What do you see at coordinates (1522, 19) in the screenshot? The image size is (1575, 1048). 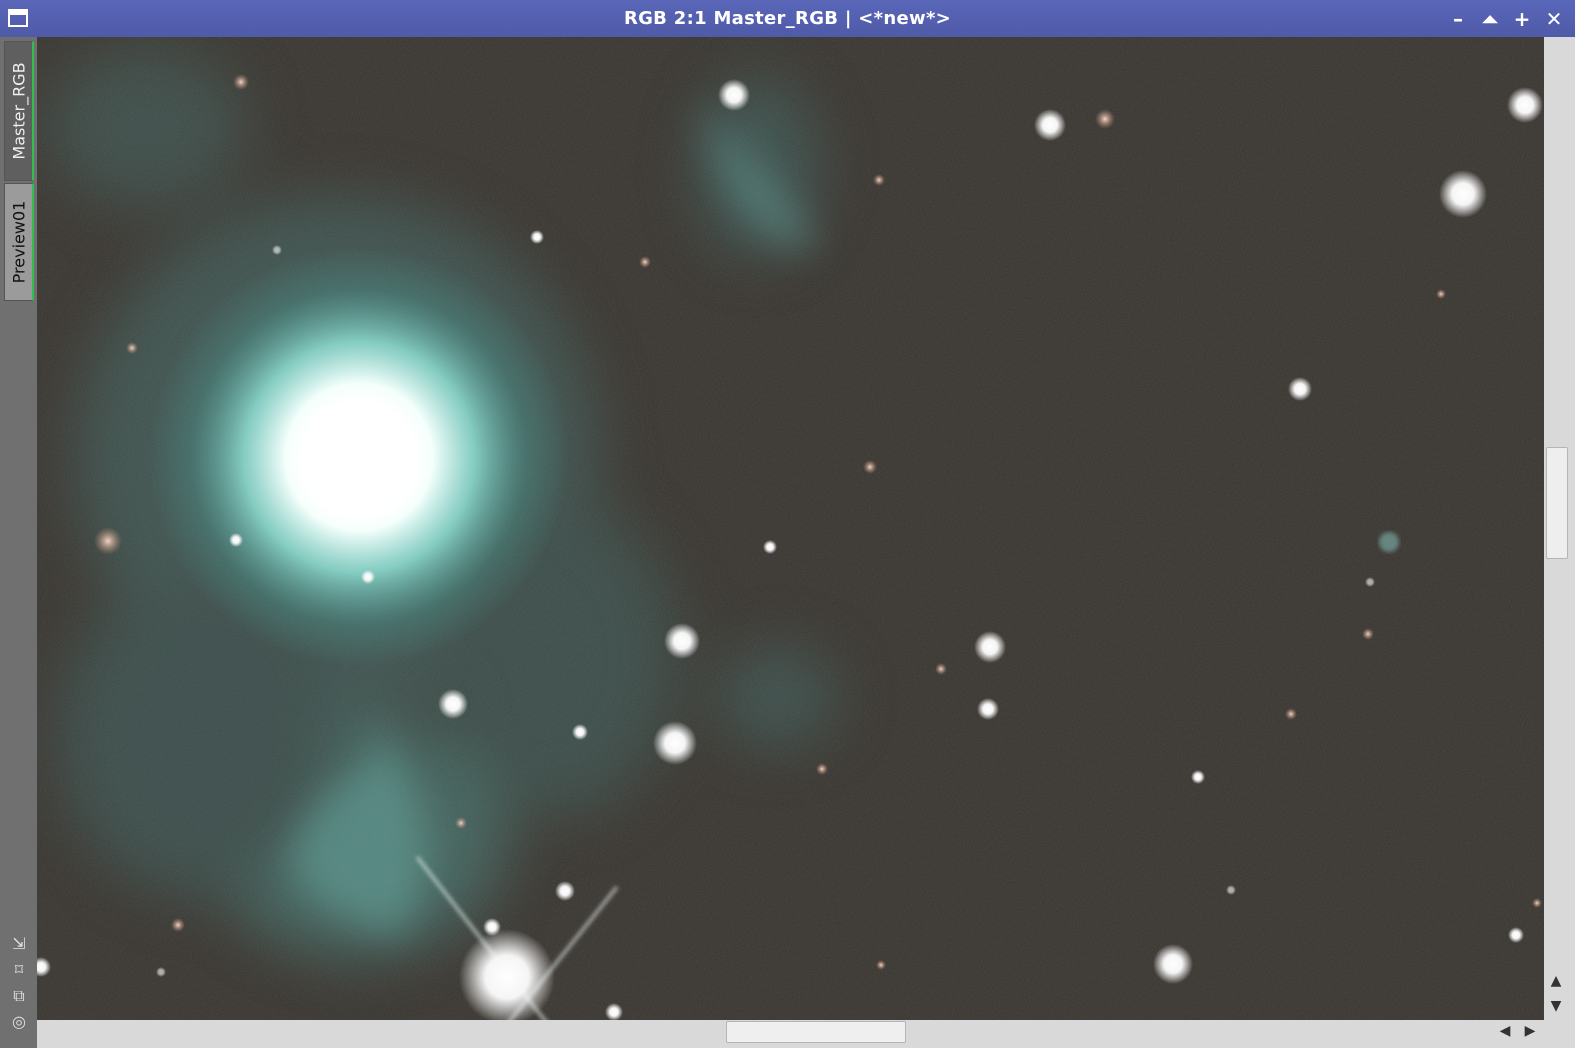 I see `maximize-button: +` at bounding box center [1522, 19].